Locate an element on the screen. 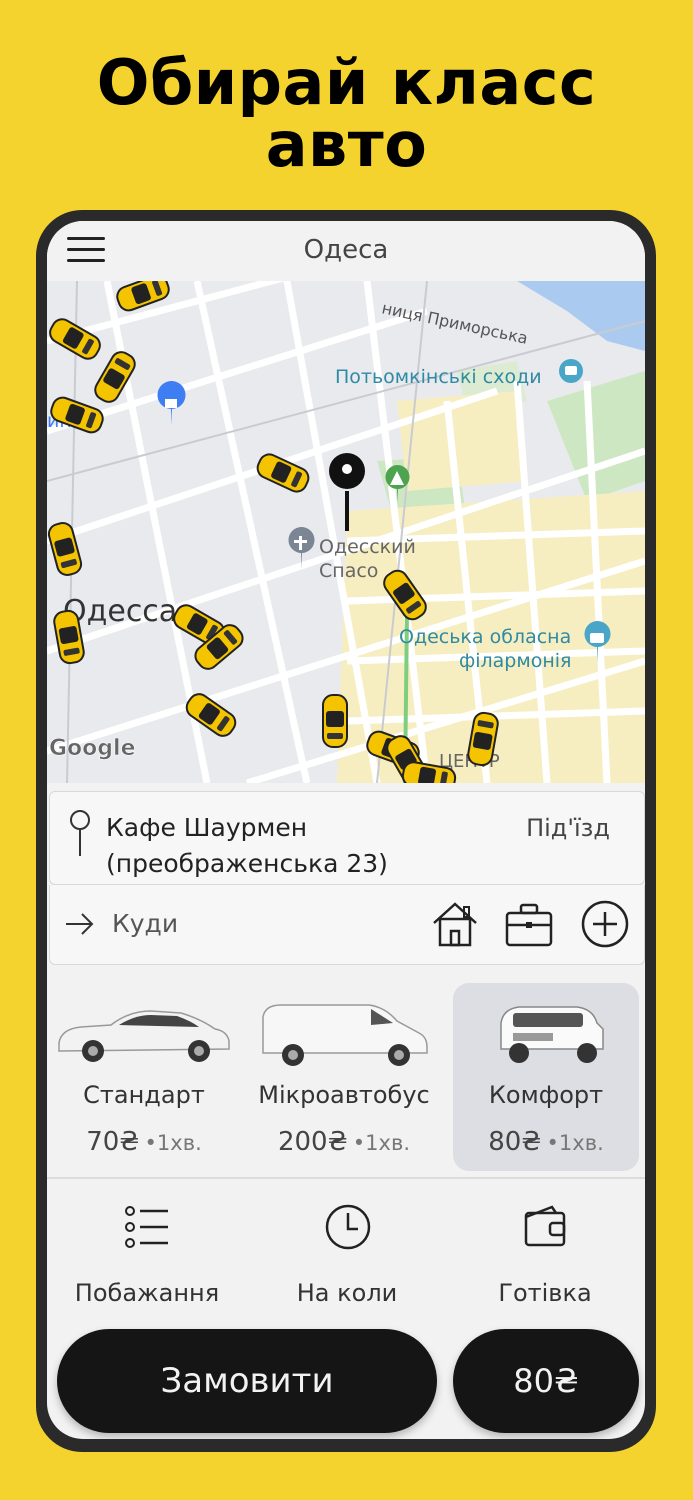 The height and width of the screenshot is (1500, 693). class-price-minibus: 200₴ •1хв. is located at coordinates (344, 1142).